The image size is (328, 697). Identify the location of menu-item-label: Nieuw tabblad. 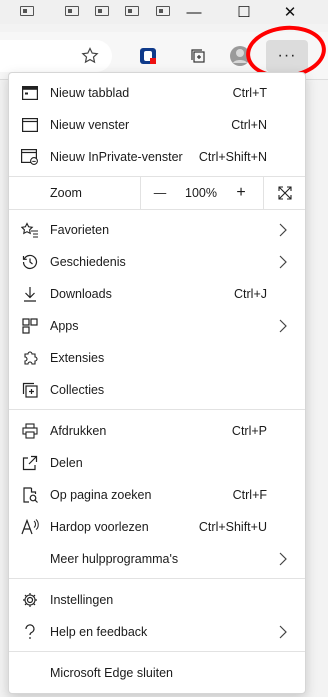
(90, 93).